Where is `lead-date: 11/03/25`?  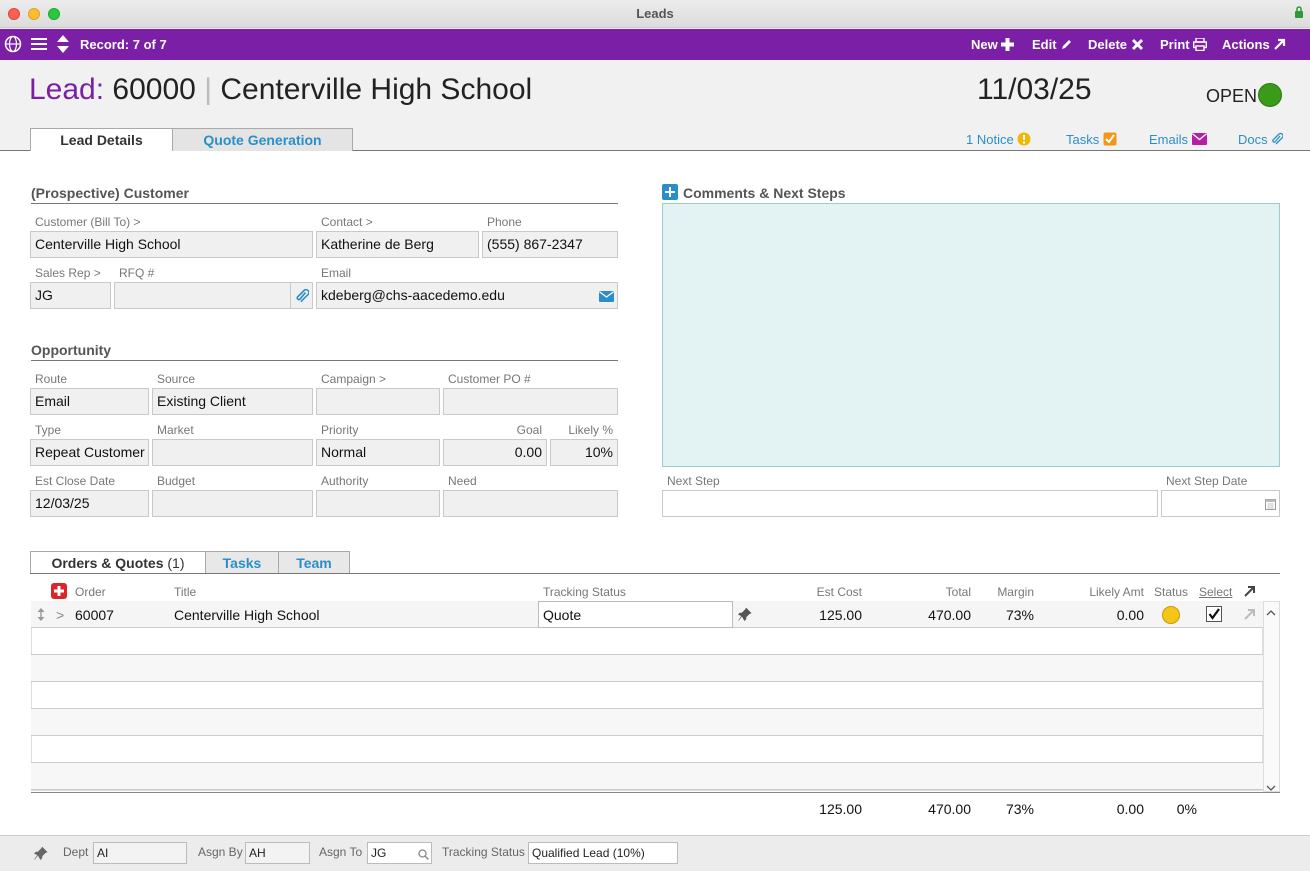
lead-date: 11/03/25 is located at coordinates (1034, 89).